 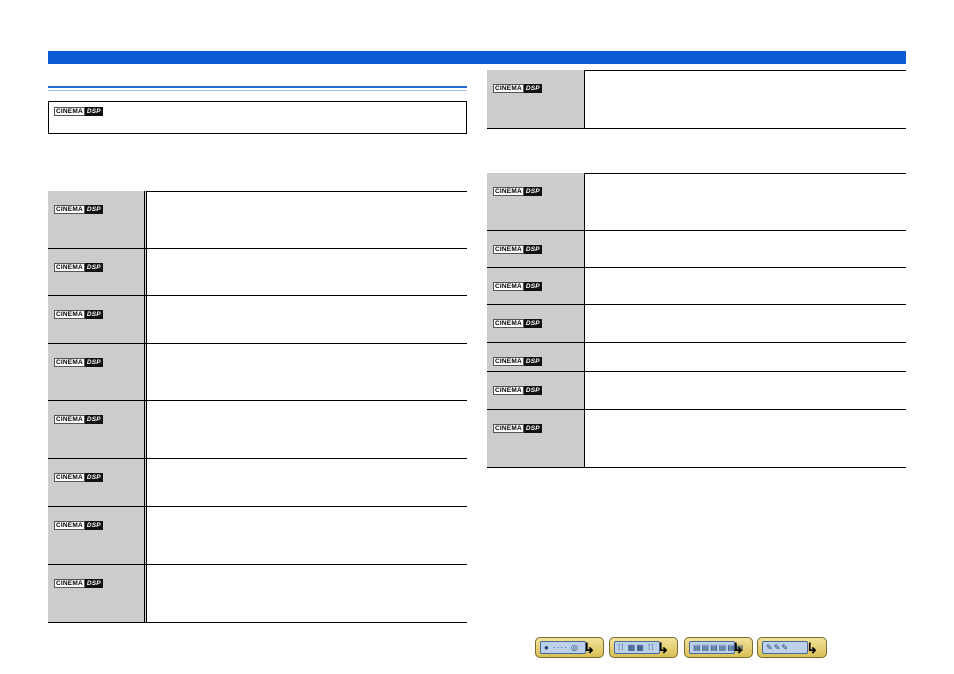 I want to click on nav-index-icon: ✎✎✎, so click(x=785, y=647).